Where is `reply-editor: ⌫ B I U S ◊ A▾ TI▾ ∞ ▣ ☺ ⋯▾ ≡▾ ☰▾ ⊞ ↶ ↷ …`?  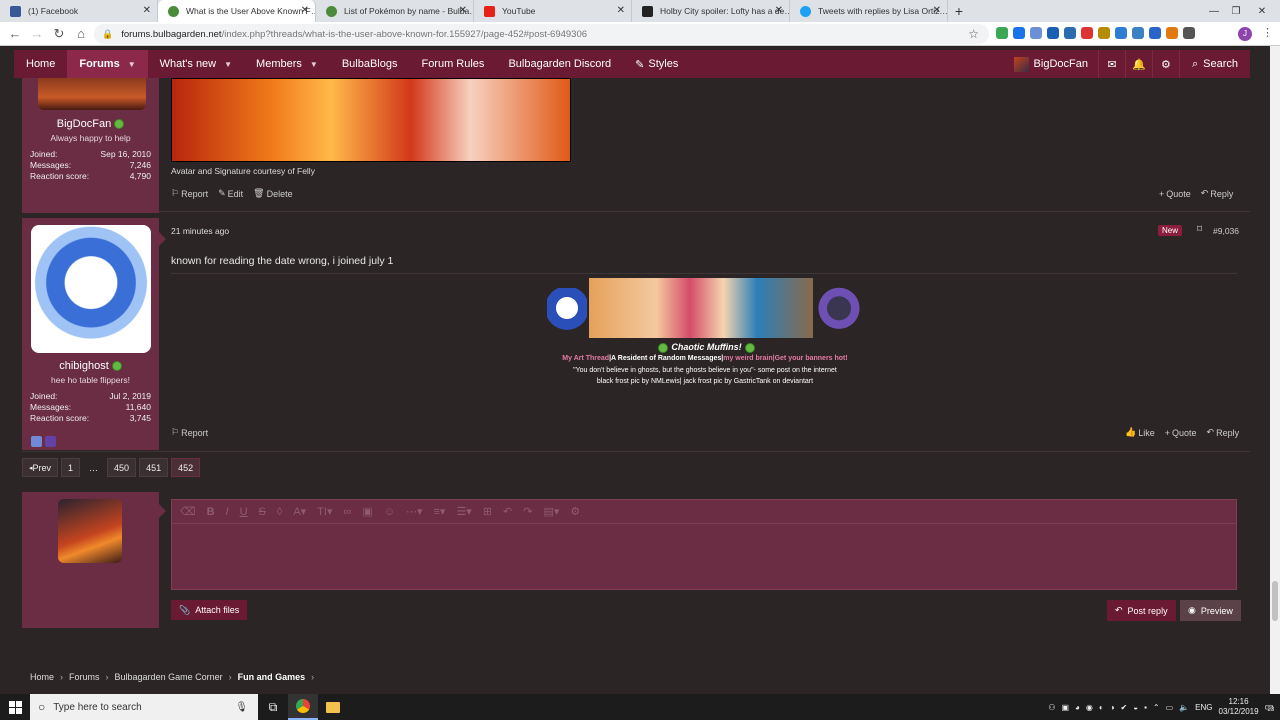
reply-editor: ⌫ B I U S ◊ A▾ TI▾ ∞ ▣ ☺ ⋯▾ ≡▾ ☰▾ ⊞ ↶ ↷ … is located at coordinates (704, 544).